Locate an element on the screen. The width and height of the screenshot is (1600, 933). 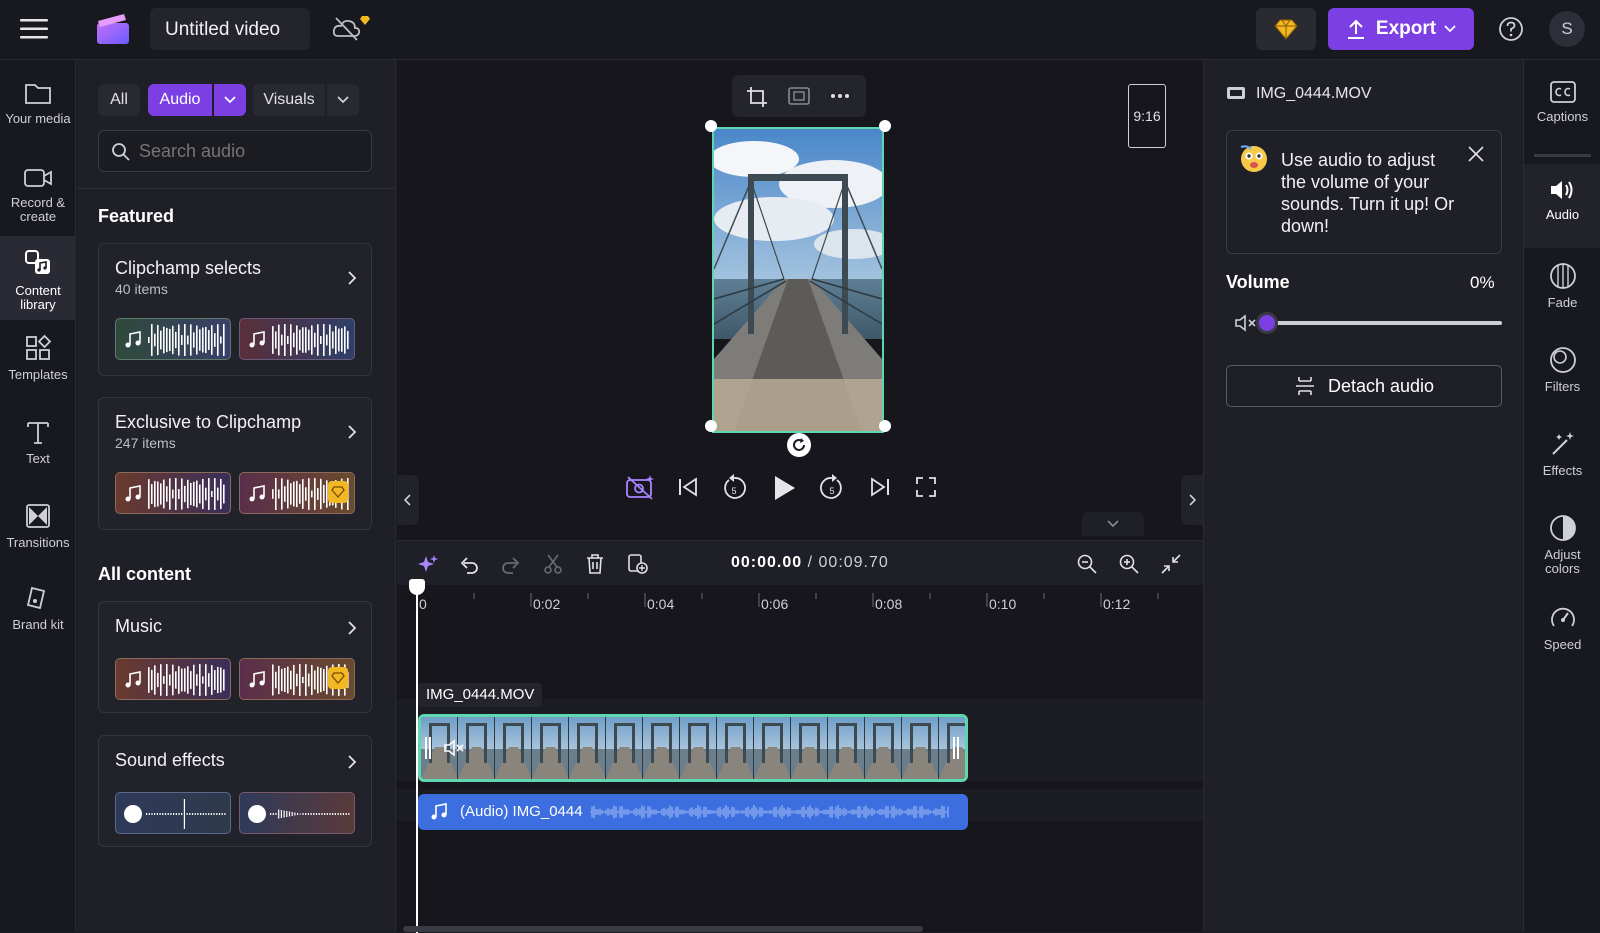
rnav-effects: Effects is located at coordinates (1562, 458).